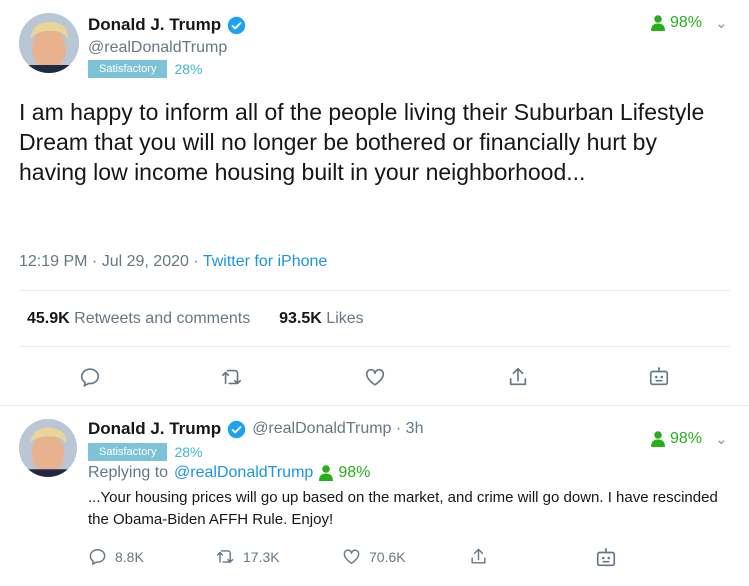 This screenshot has width=749, height=586. Describe the element at coordinates (48, 318) in the screenshot. I see `retweets-count: 45.9K` at that location.